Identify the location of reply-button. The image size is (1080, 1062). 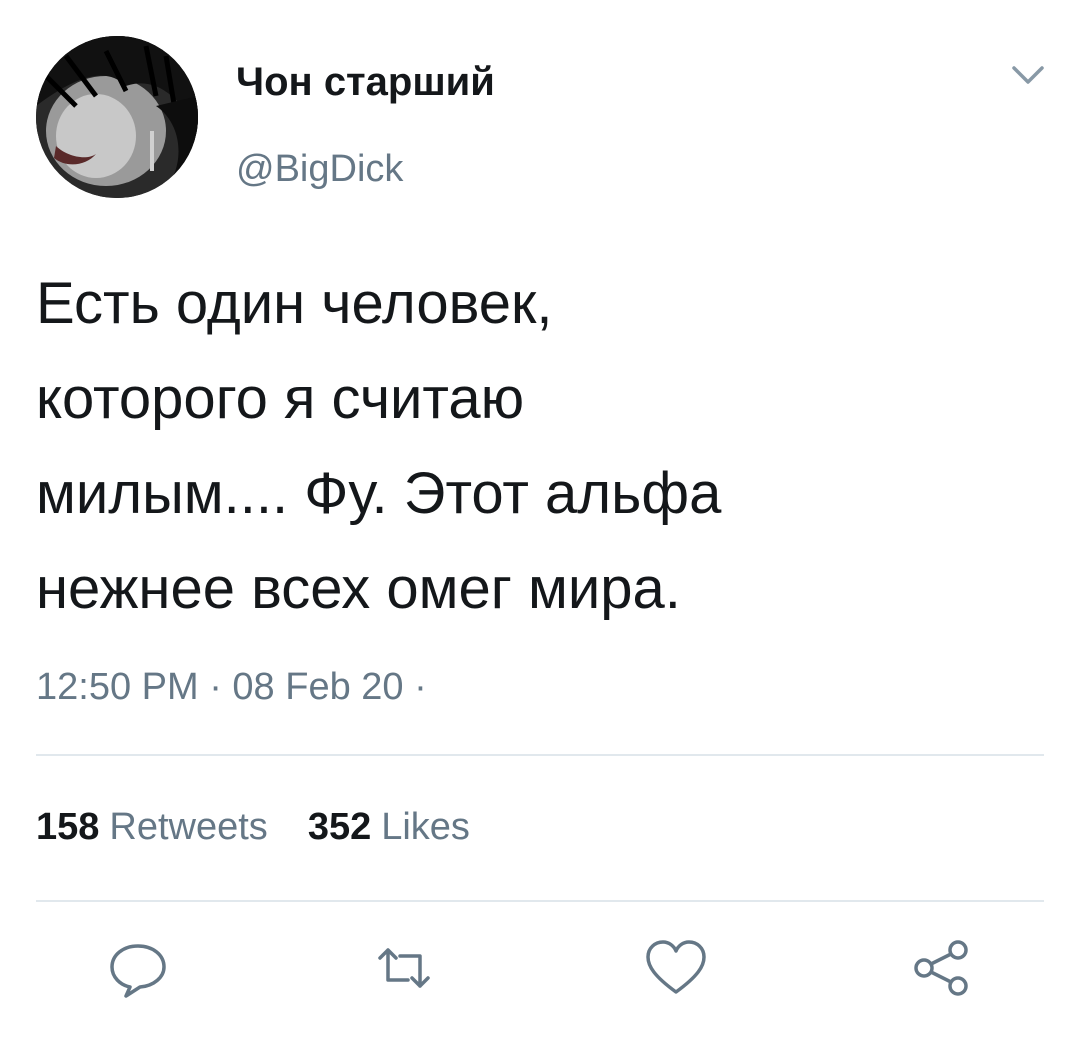
(138, 968).